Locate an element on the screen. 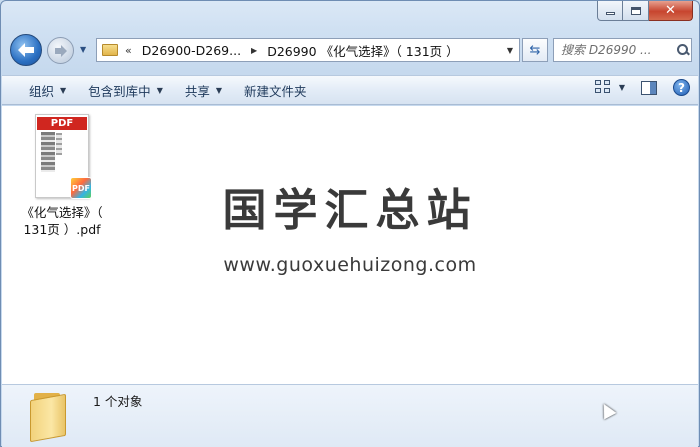 This screenshot has width=700, height=447. search-box is located at coordinates (622, 50).